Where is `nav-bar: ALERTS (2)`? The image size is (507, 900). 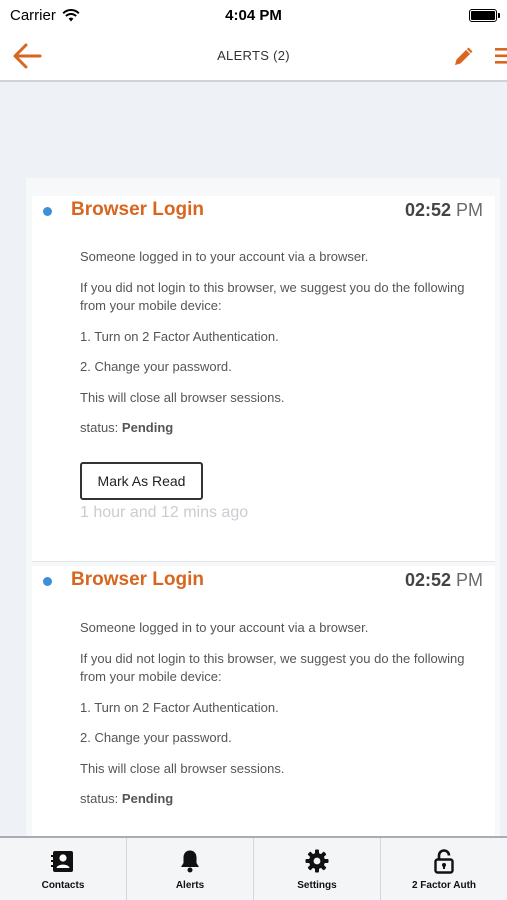 nav-bar: ALERTS (2) is located at coordinates (253, 56).